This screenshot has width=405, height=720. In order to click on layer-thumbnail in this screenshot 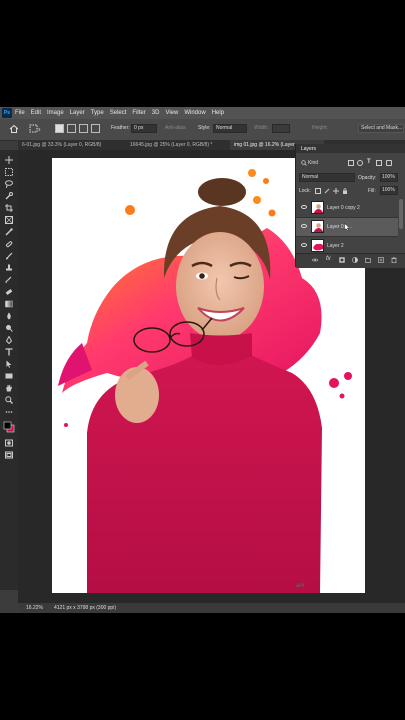, I will do `click(317, 245)`.